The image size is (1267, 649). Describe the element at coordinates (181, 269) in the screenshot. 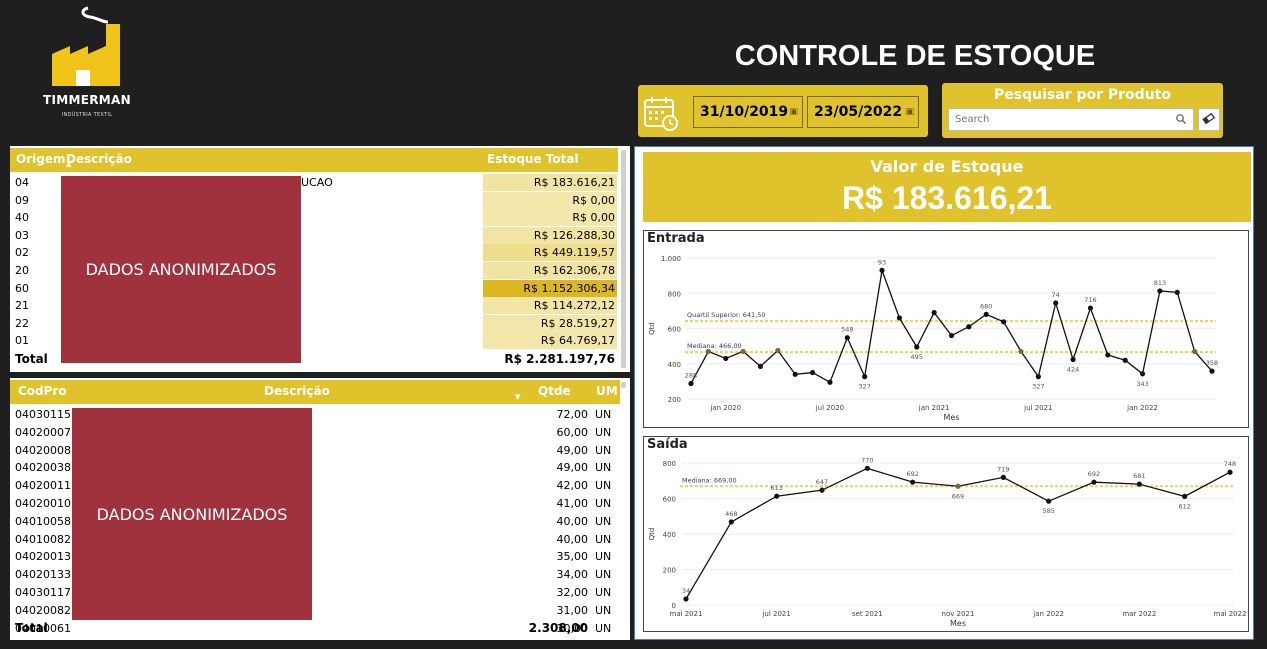

I see `redacted-block: DADOS ANONIMIZADOS` at that location.